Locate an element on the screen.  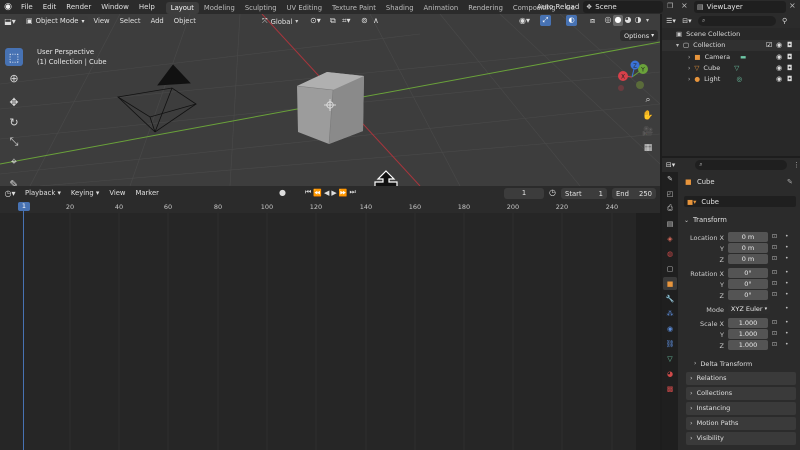
outliner-filter-mode-icon: ⊟▾ is located at coordinates (687, 21).